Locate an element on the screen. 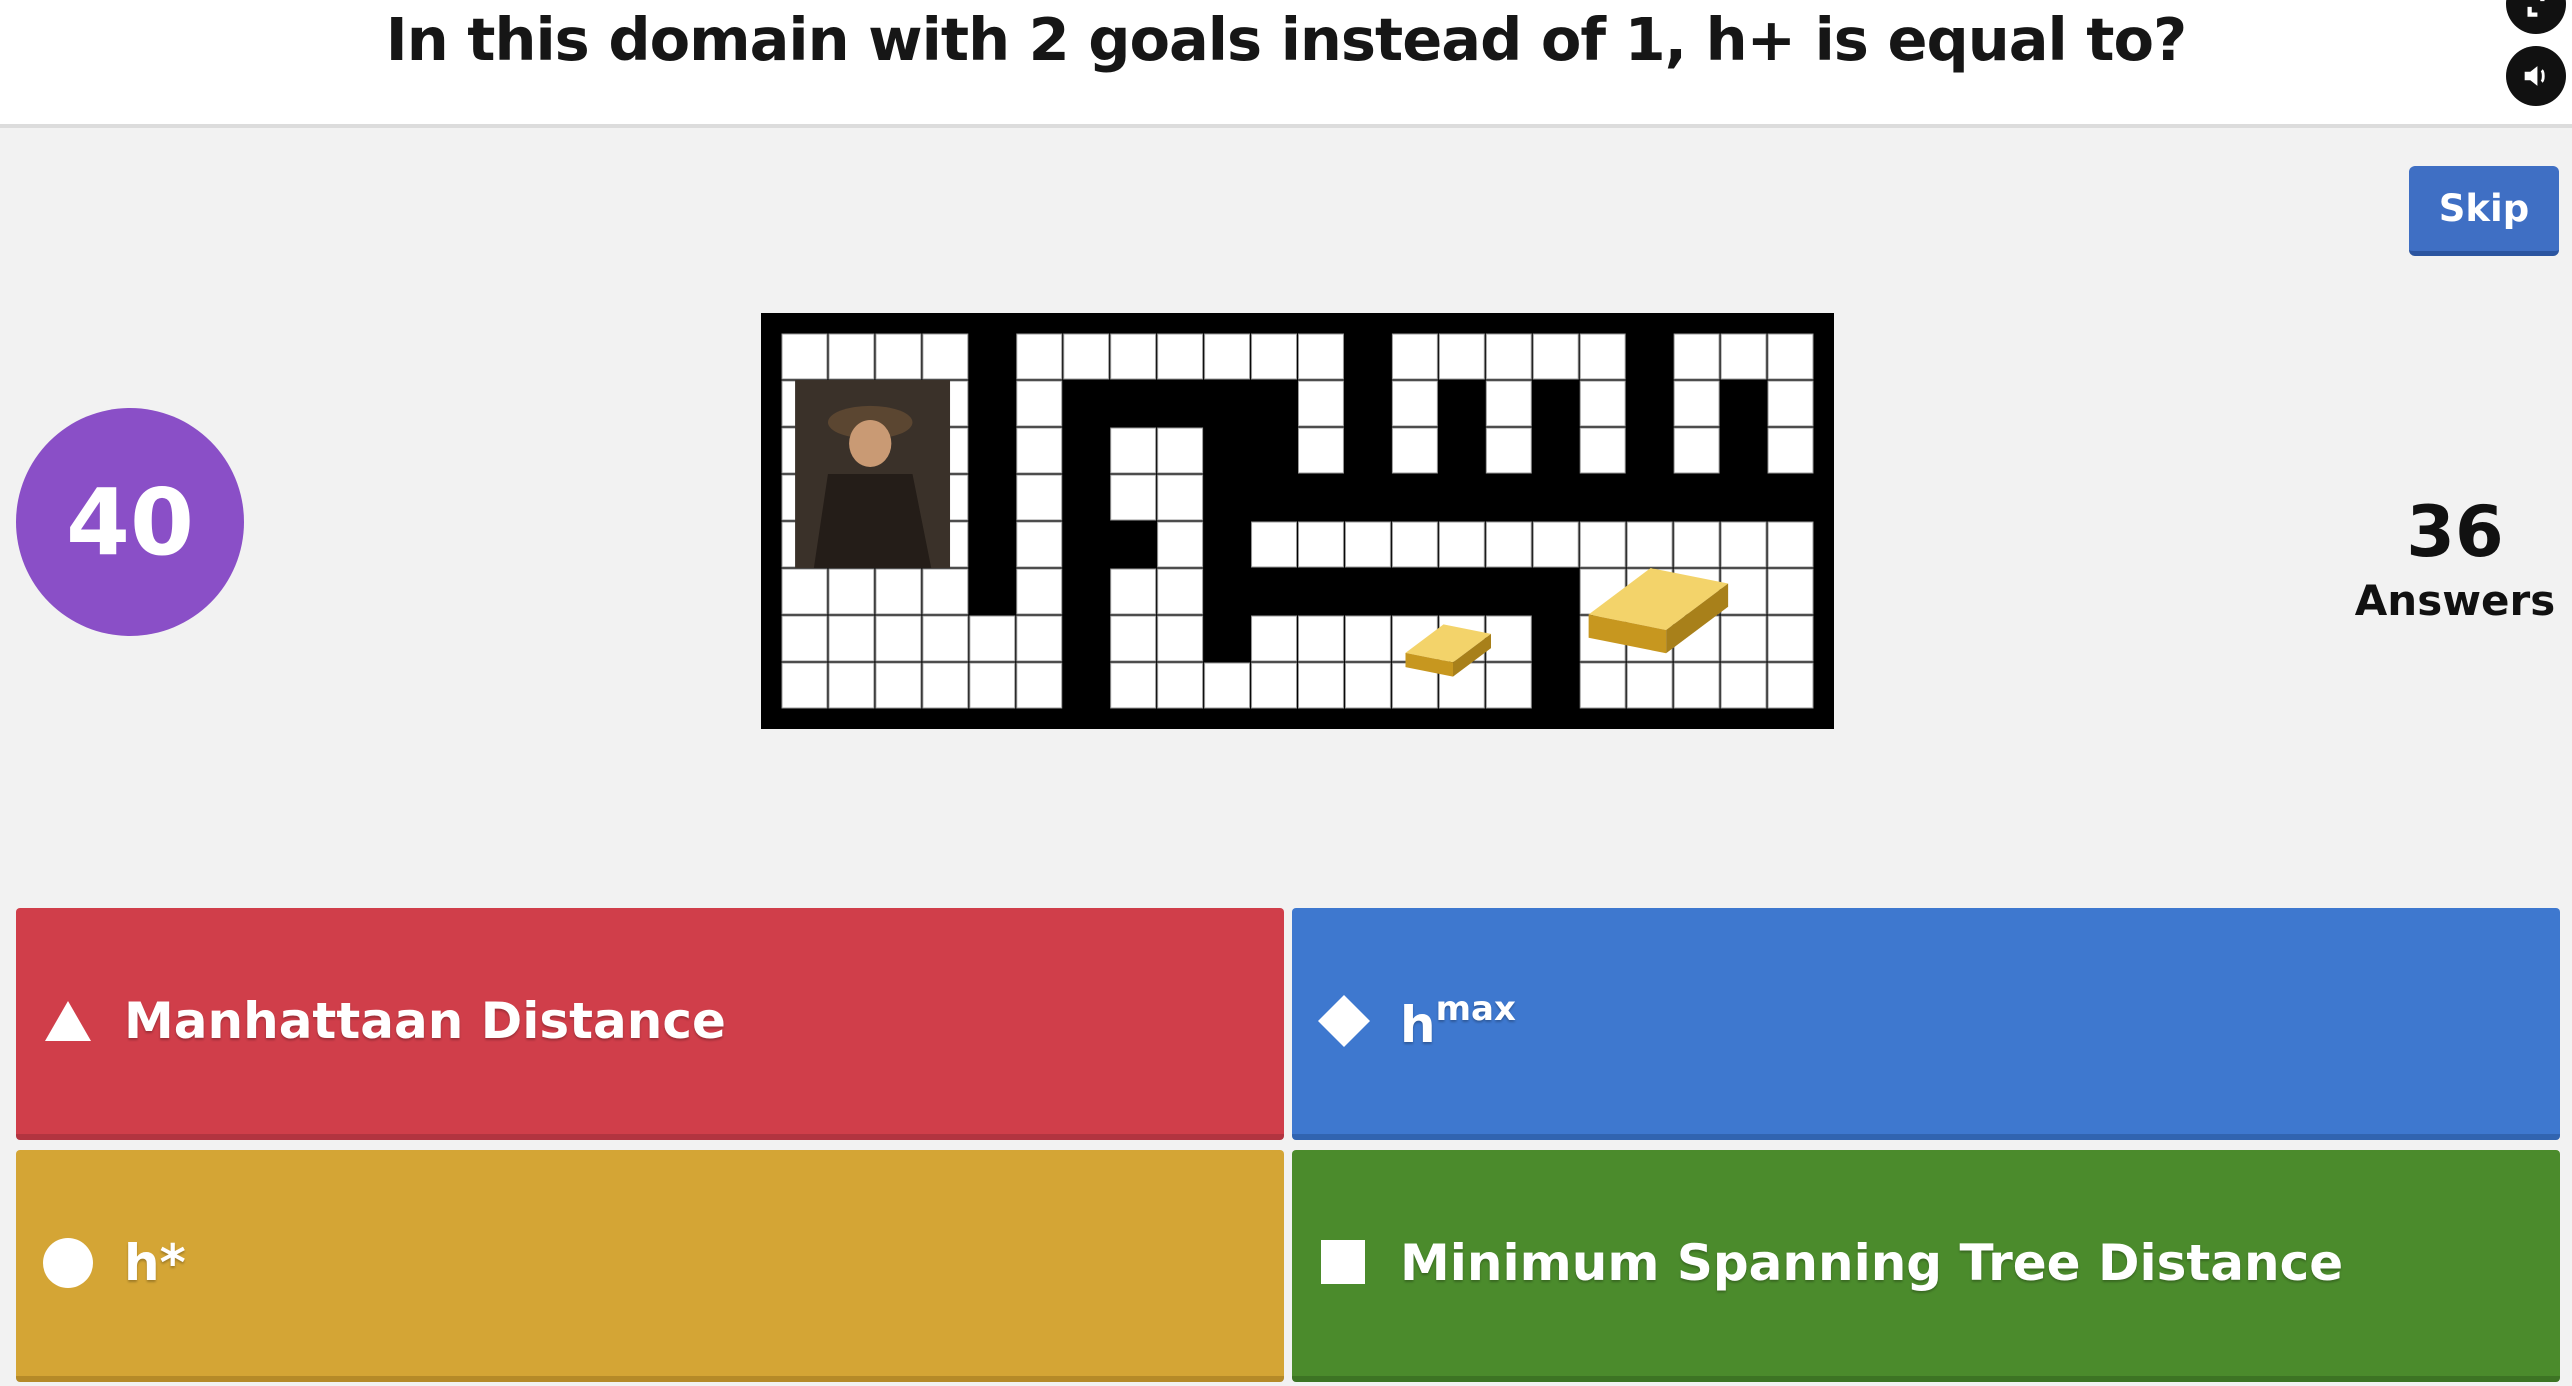 The height and width of the screenshot is (1386, 2572). maze-image is located at coordinates (1297, 521).